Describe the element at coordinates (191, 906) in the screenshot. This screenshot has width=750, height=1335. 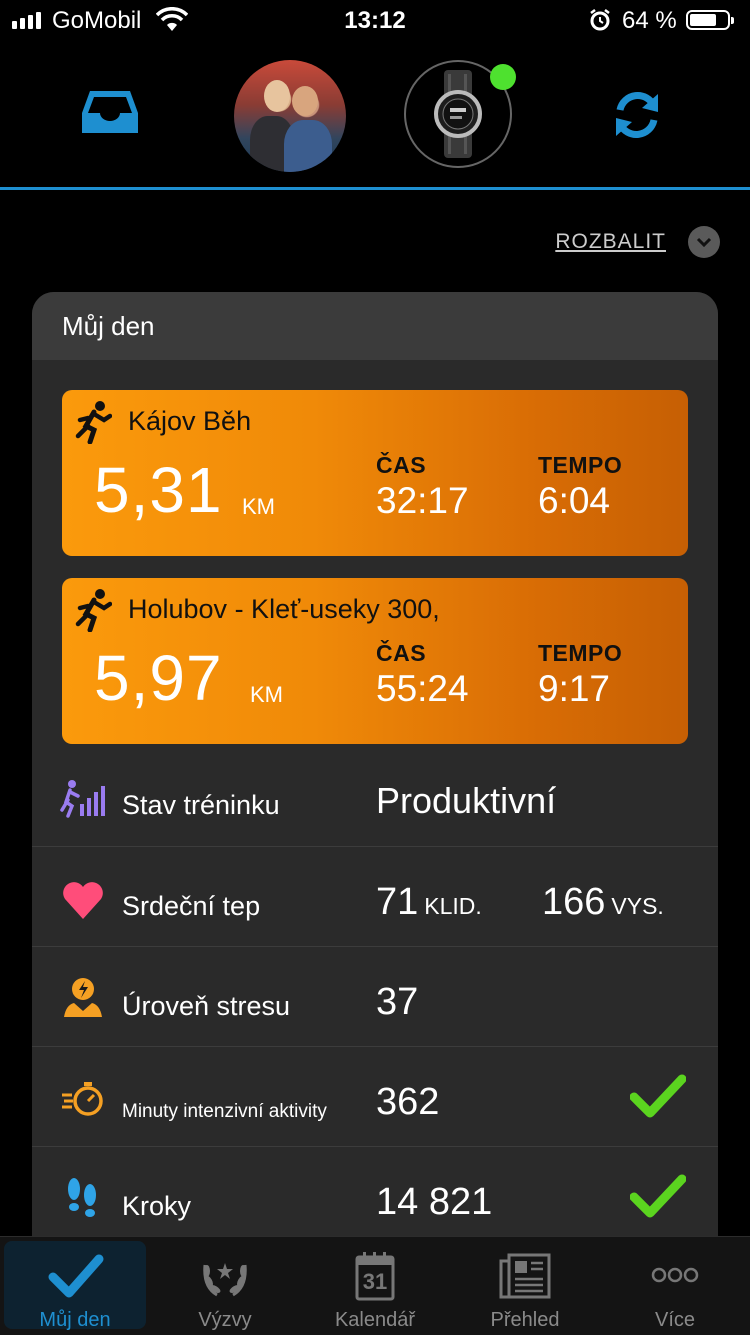
I see `heart-rate-label: Srdeční tep` at that location.